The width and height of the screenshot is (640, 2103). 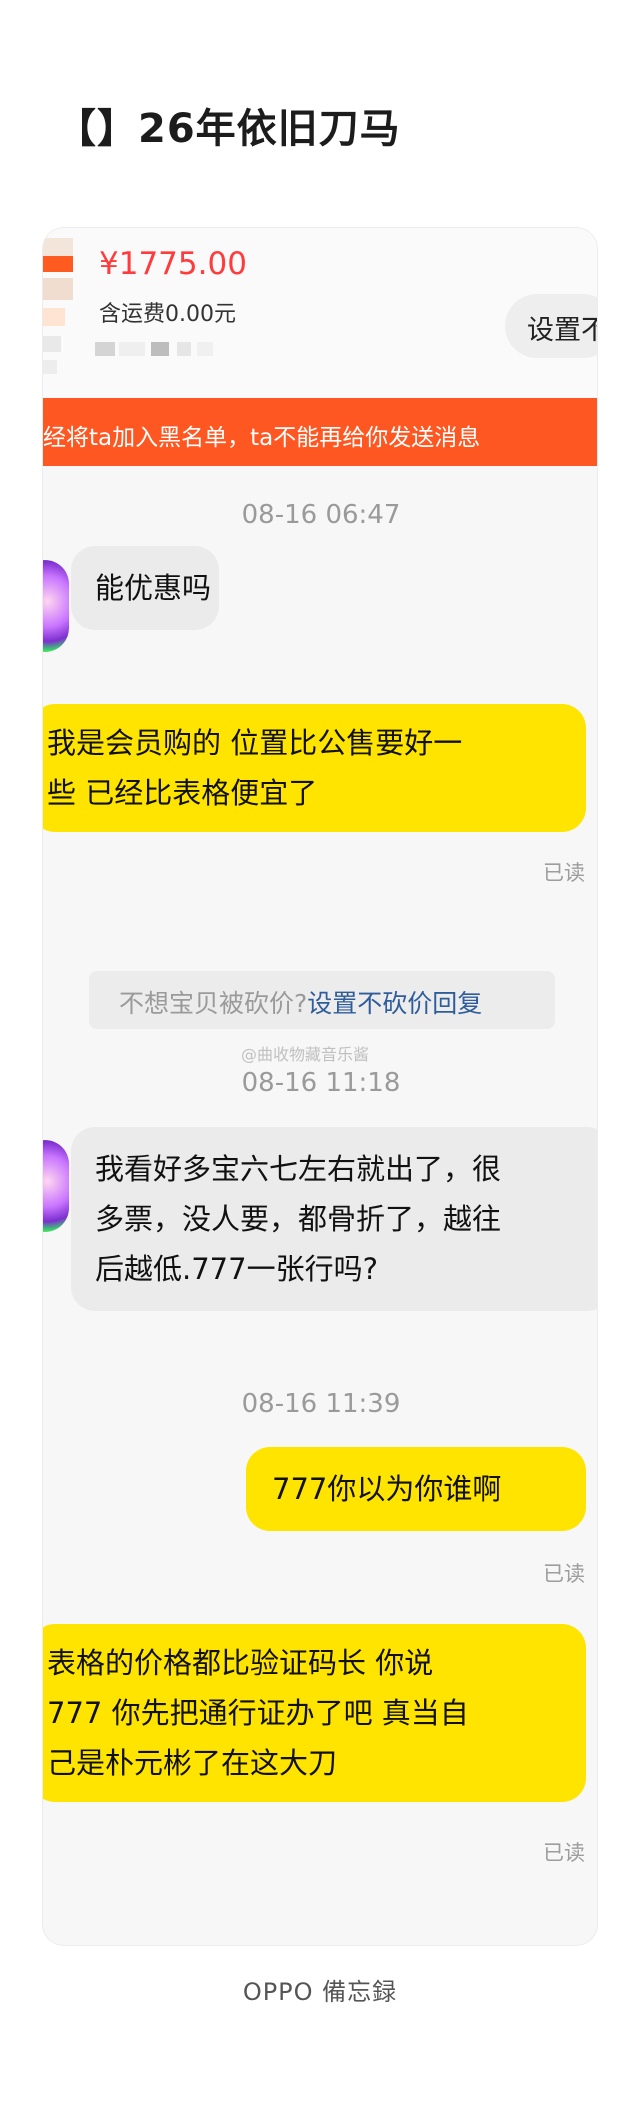 I want to click on message-line: 表格的价格都比验证码长 你说, so click(x=240, y=1663).